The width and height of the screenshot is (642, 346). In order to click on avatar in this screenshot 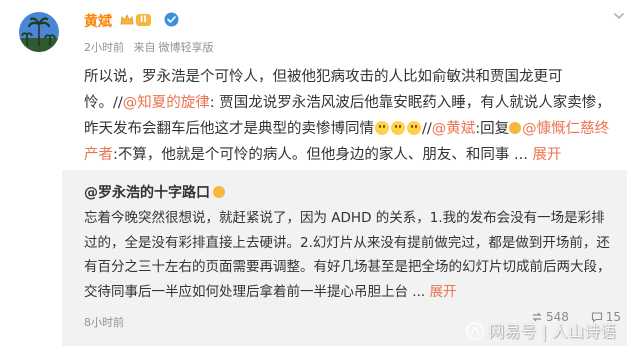, I will do `click(39, 32)`.